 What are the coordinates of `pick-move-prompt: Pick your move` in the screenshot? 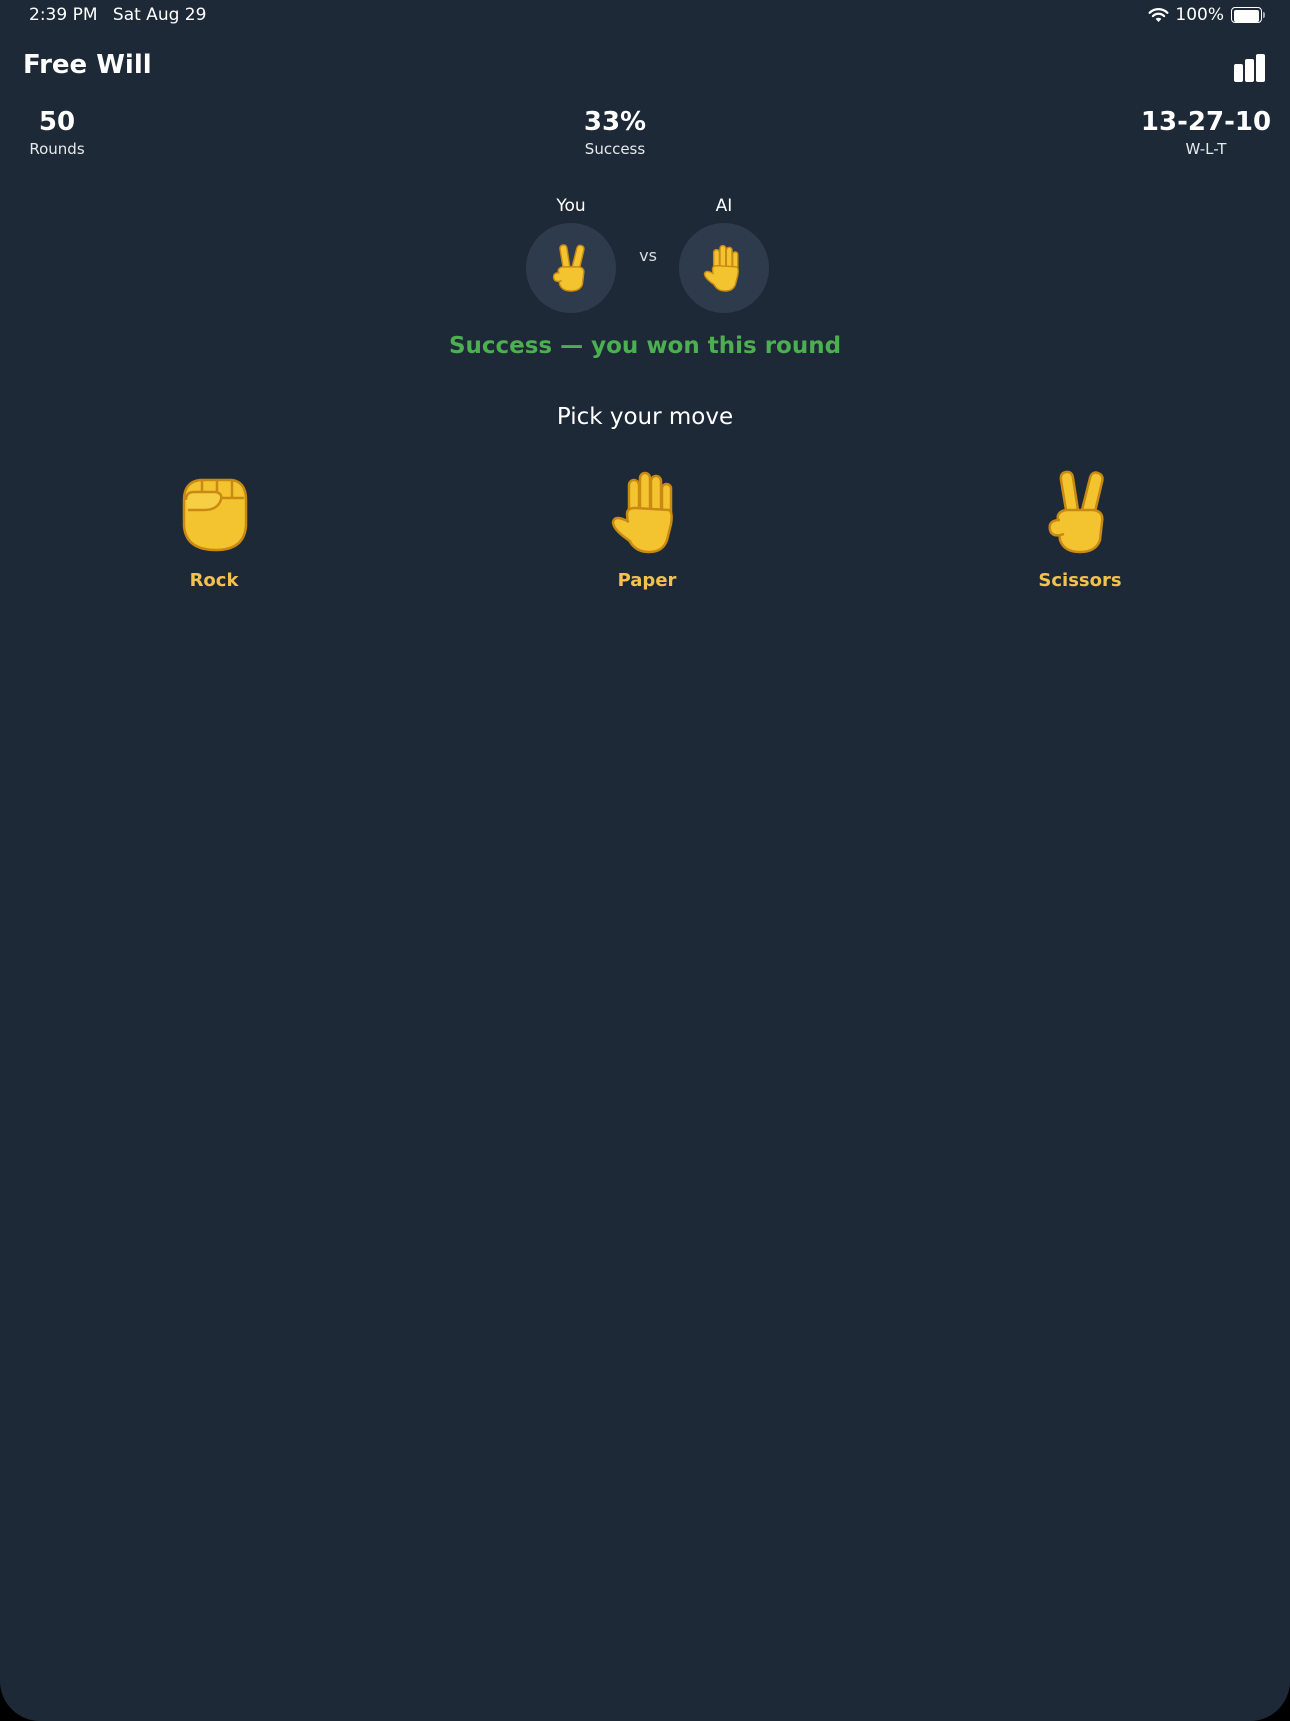 It's located at (645, 417).